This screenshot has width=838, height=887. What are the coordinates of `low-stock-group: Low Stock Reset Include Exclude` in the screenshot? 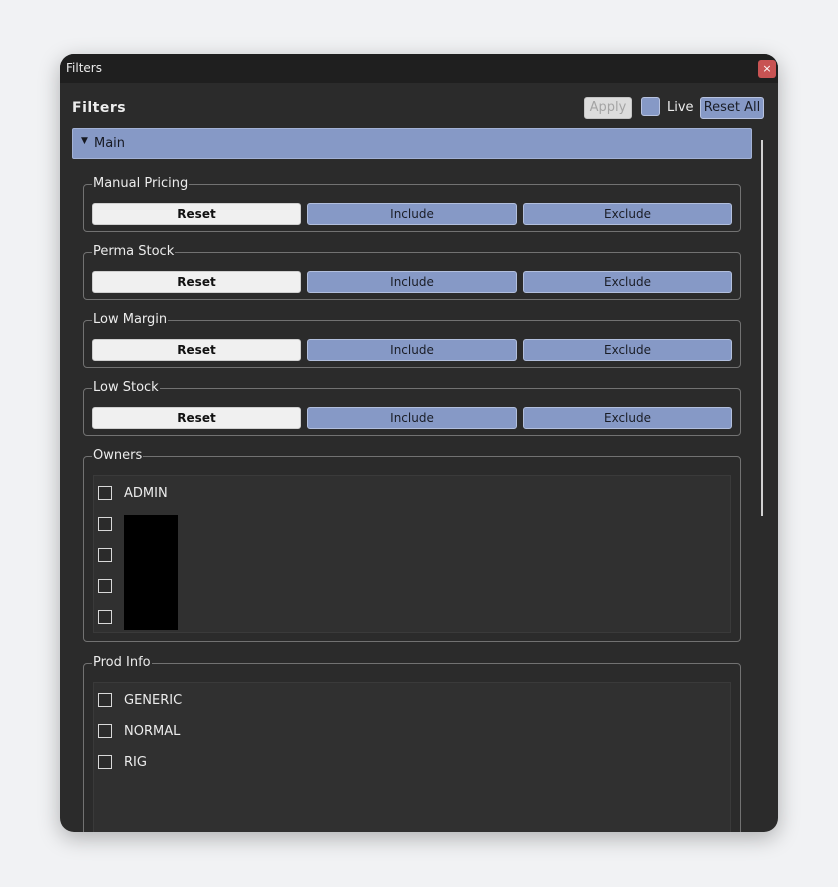 It's located at (412, 408).